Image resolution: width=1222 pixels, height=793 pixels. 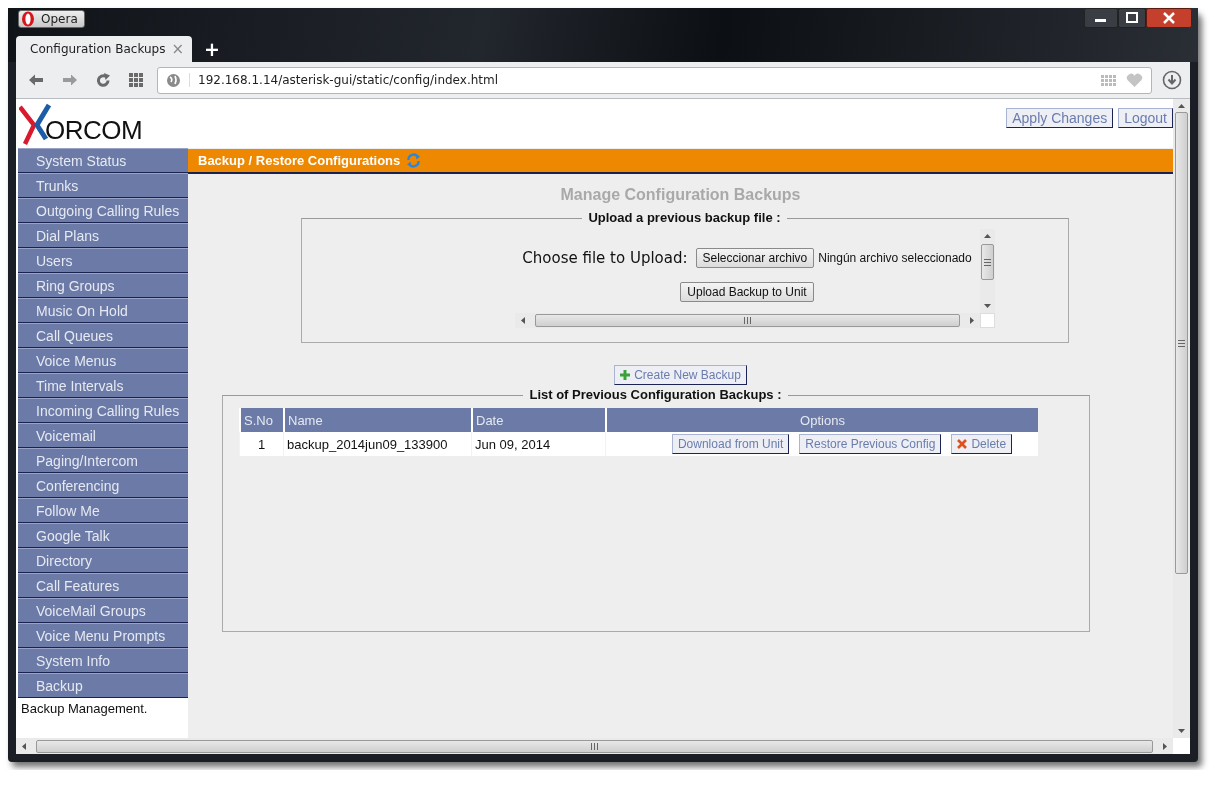 I want to click on menu-button: Opera, so click(x=51, y=19).